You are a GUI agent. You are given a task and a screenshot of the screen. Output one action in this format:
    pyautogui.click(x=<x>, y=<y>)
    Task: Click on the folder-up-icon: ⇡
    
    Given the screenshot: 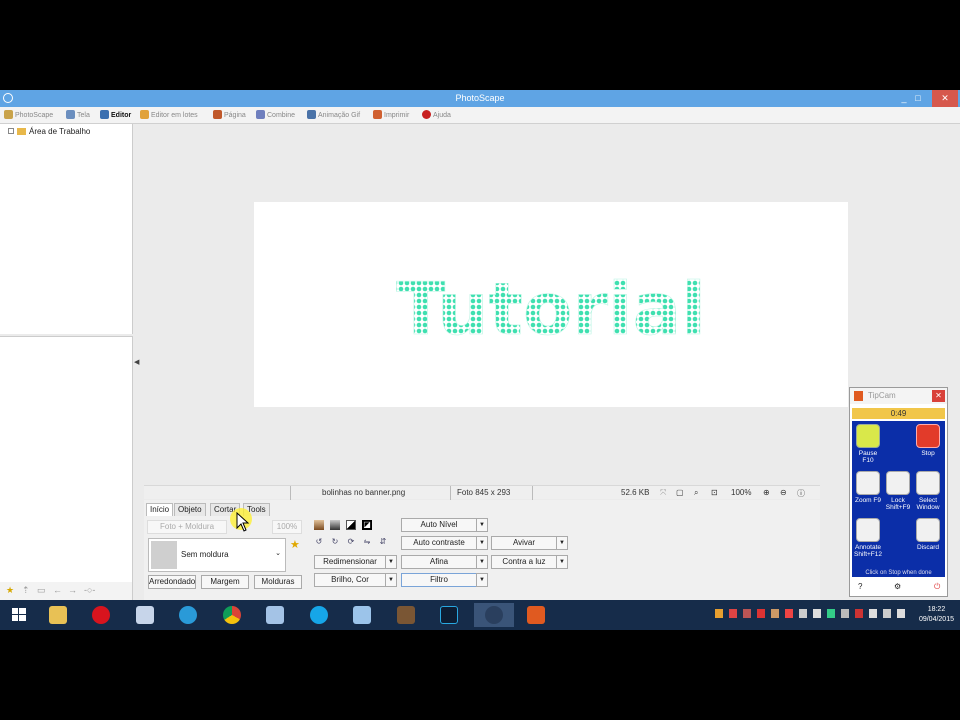 What is the action you would take?
    pyautogui.click(x=26, y=590)
    